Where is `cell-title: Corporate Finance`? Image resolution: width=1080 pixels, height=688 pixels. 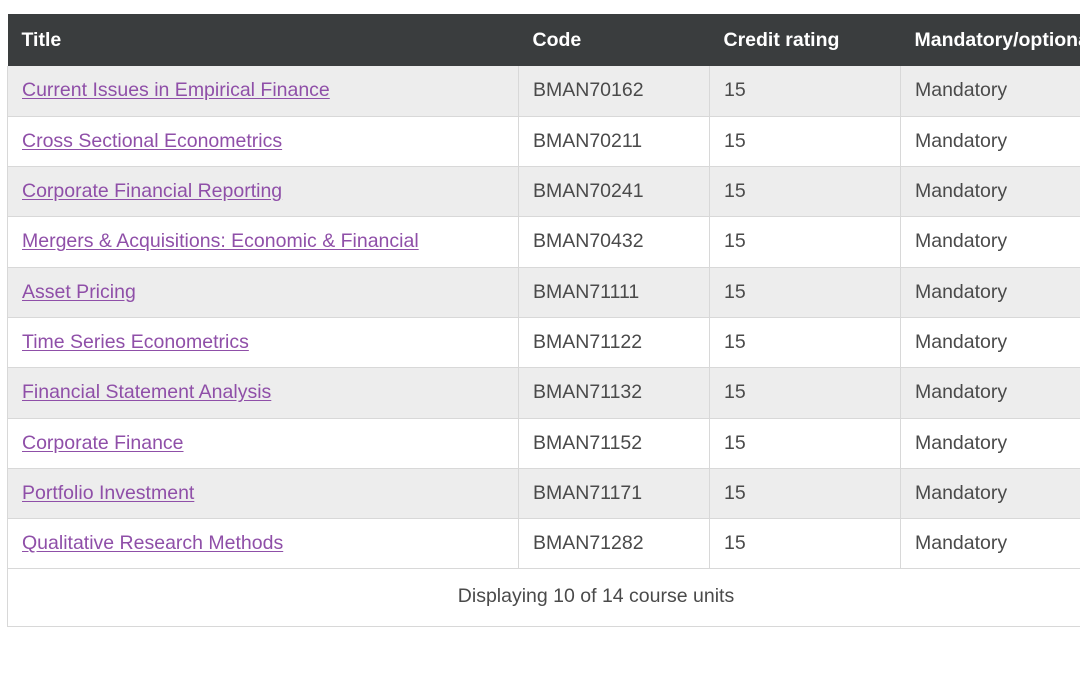
cell-title: Corporate Finance is located at coordinates (263, 443).